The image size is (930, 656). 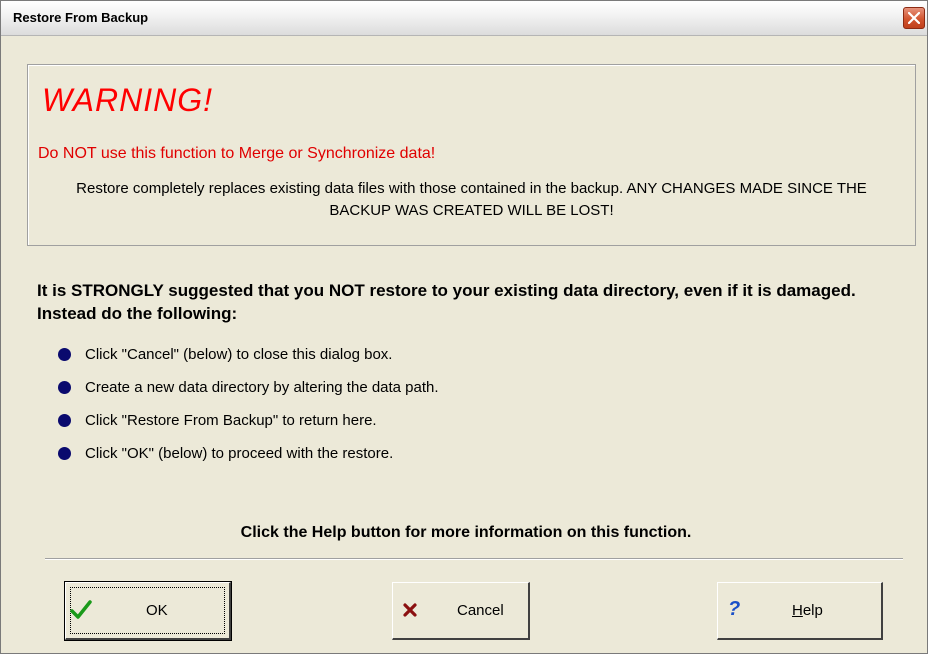 I want to click on close-button, so click(x=914, y=18).